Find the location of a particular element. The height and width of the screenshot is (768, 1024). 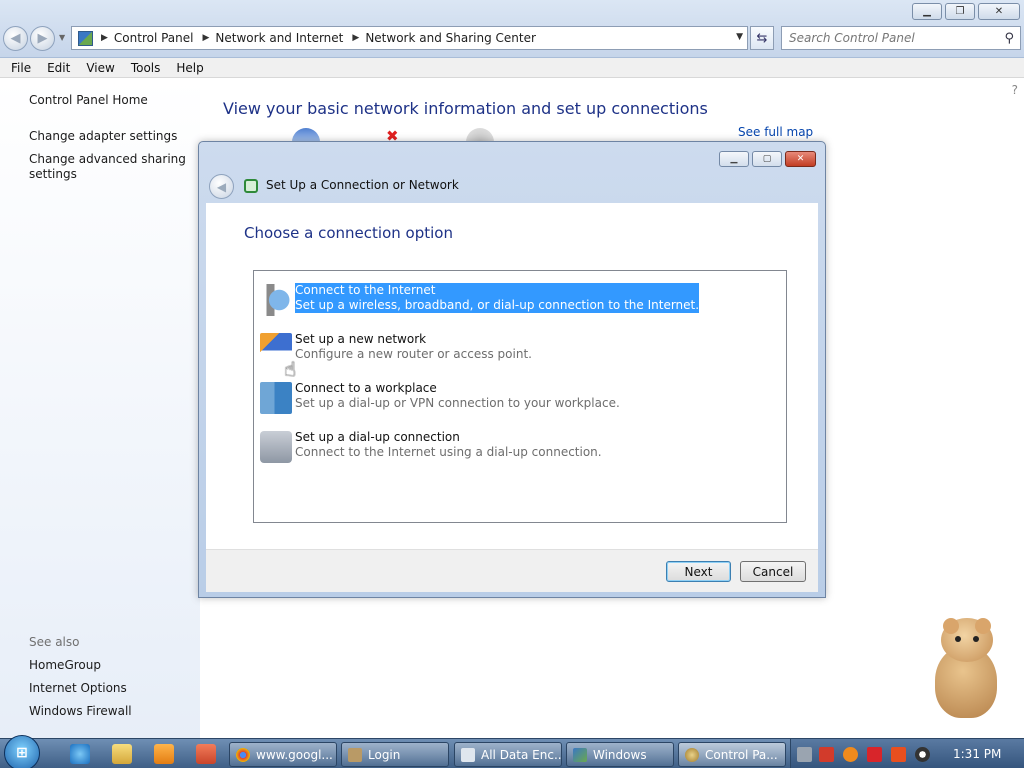

app-launcher-icon is located at coordinates (206, 754).